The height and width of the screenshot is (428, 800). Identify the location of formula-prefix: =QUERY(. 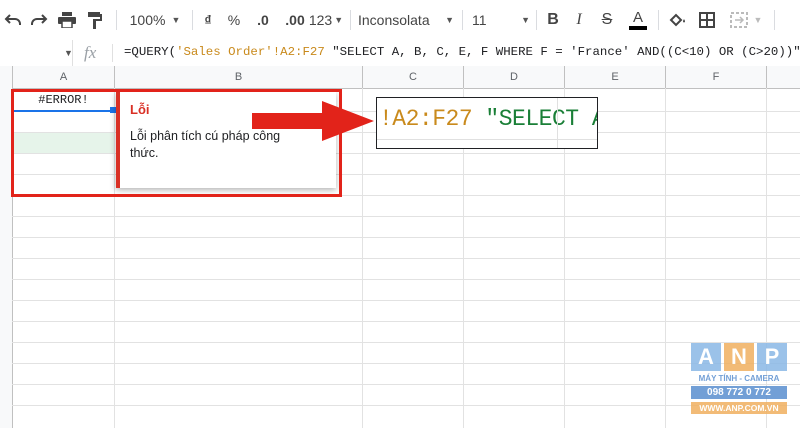
(150, 52).